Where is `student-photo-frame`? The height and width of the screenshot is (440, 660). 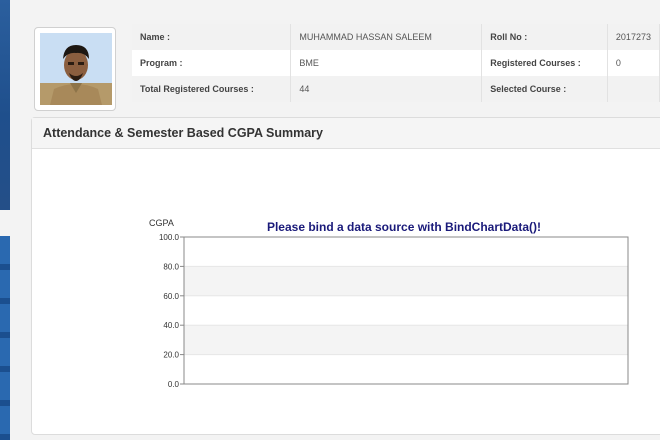
student-photo-frame is located at coordinates (75, 69).